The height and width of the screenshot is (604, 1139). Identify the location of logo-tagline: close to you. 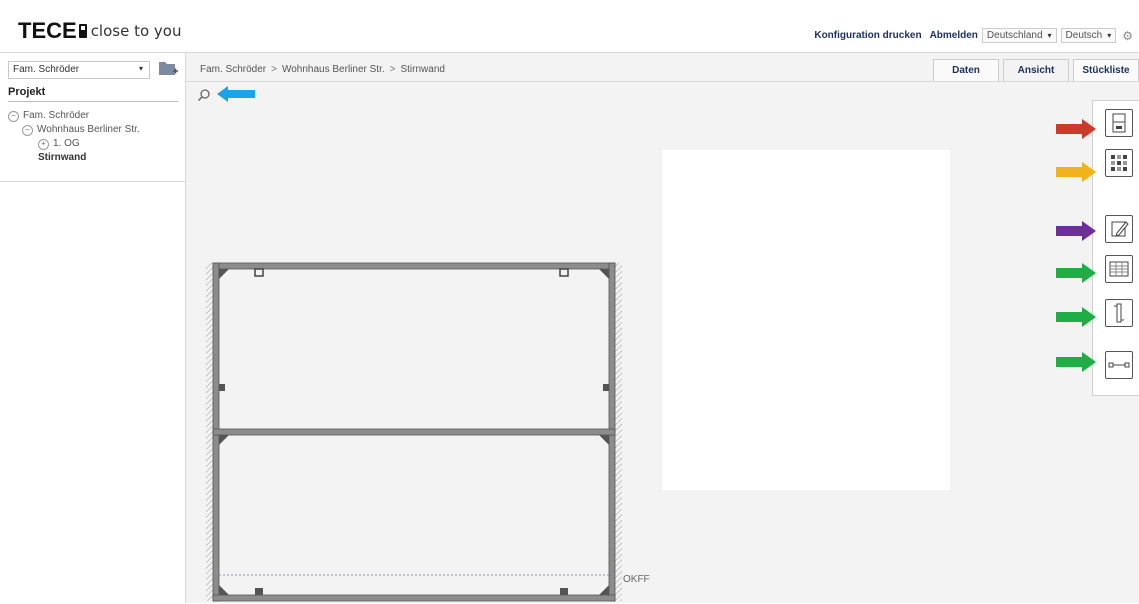
(136, 31).